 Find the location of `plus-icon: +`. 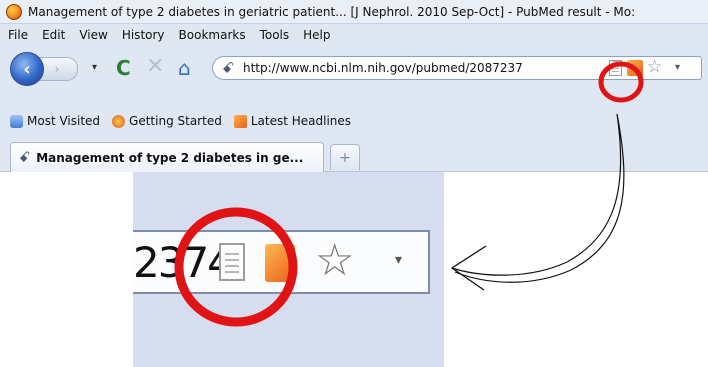

plus-icon: + is located at coordinates (345, 157).